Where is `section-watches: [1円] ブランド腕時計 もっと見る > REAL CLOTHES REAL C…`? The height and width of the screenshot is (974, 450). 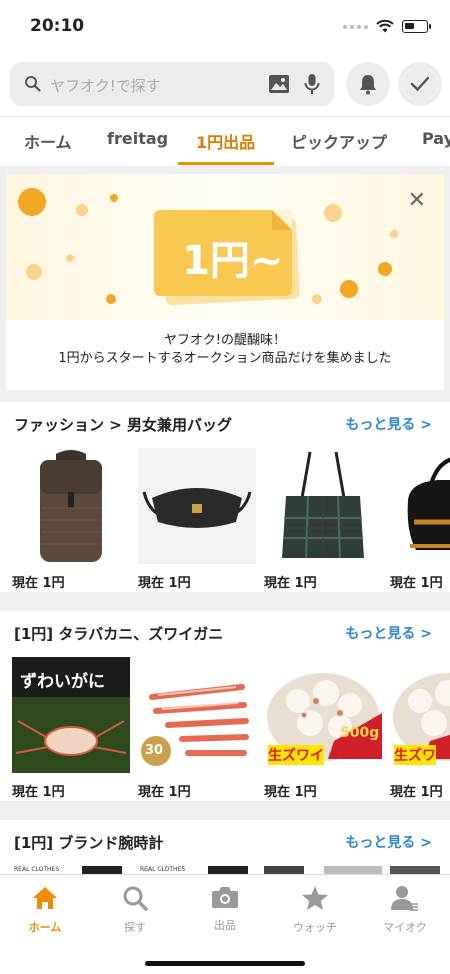
section-watches: [1円] ブランド腕時計 もっと見る > REAL CLOTHES REAL C… is located at coordinates (225, 850).